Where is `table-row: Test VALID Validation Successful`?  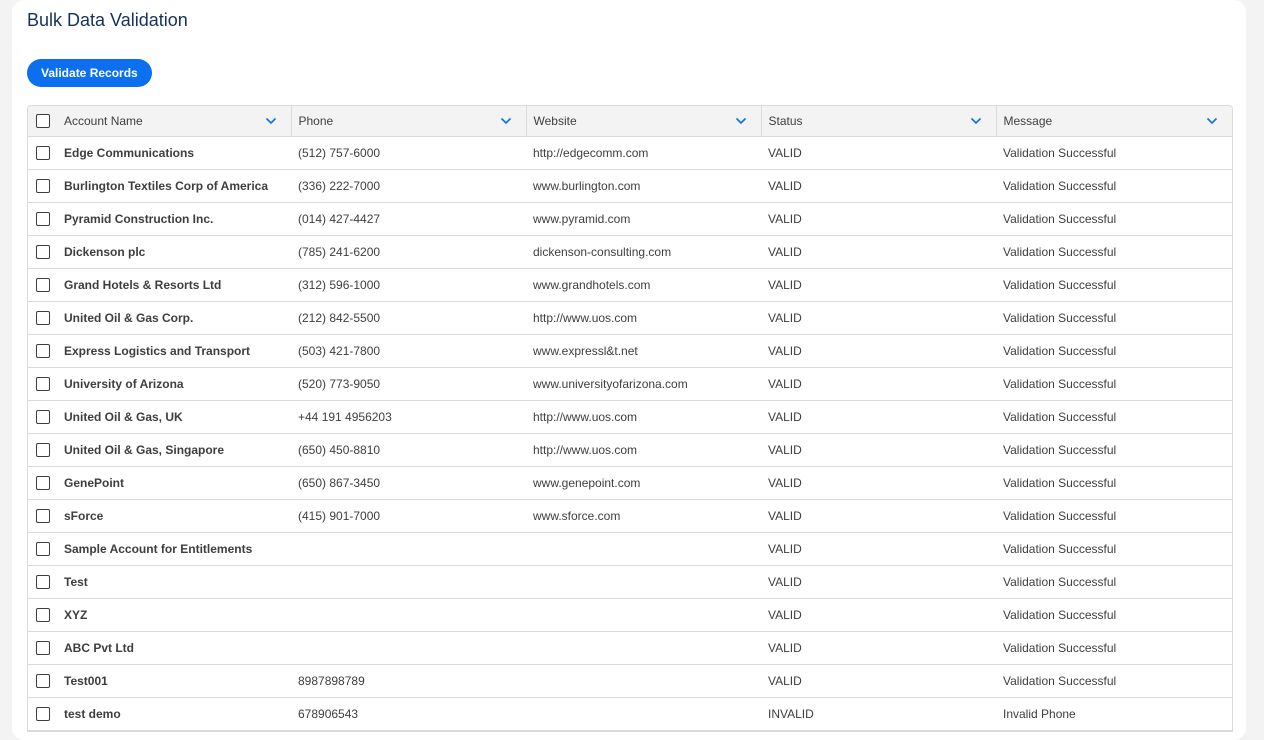
table-row: Test VALID Validation Successful is located at coordinates (630, 582).